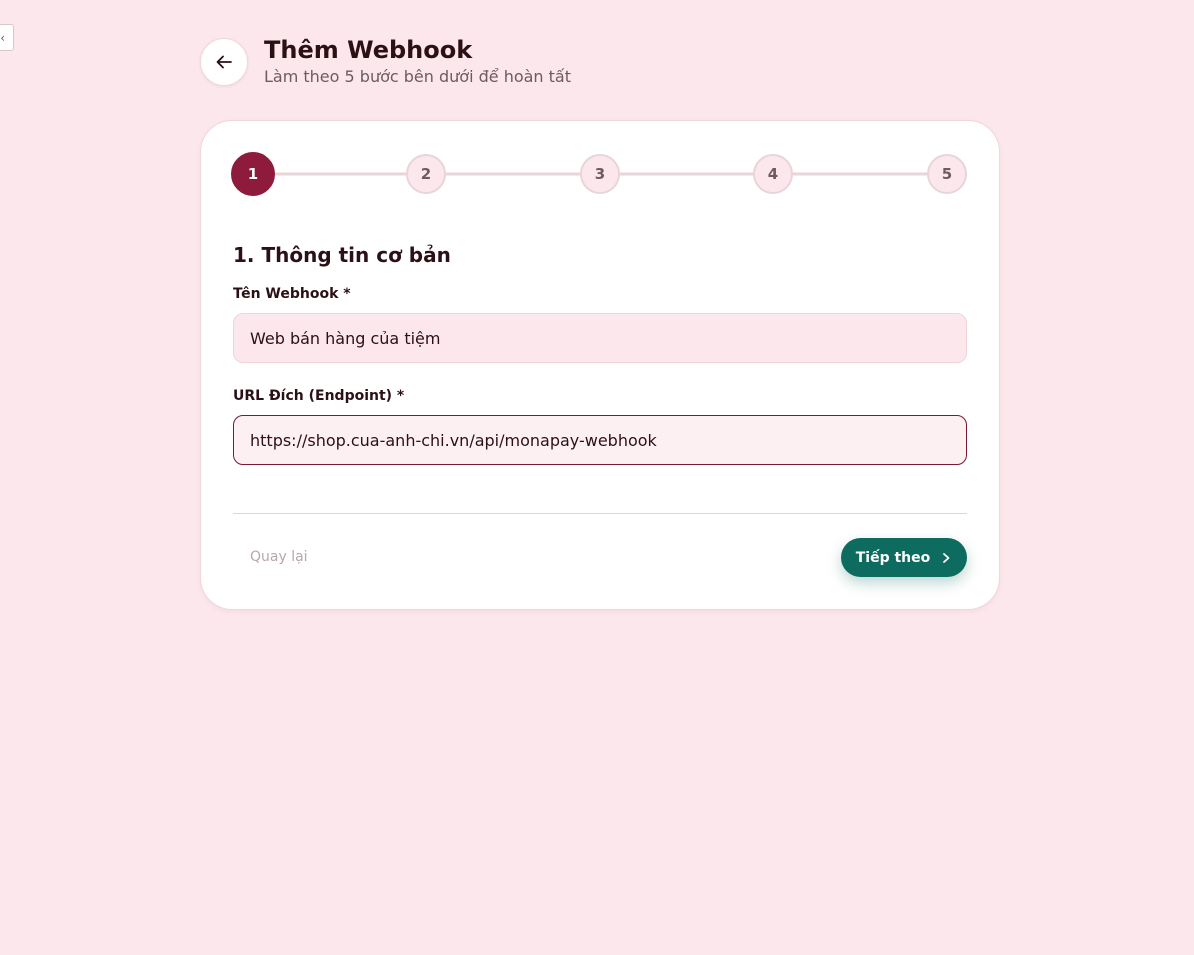 The width and height of the screenshot is (1194, 955). Describe the element at coordinates (946, 557) in the screenshot. I see `chevron-right-icon` at that location.